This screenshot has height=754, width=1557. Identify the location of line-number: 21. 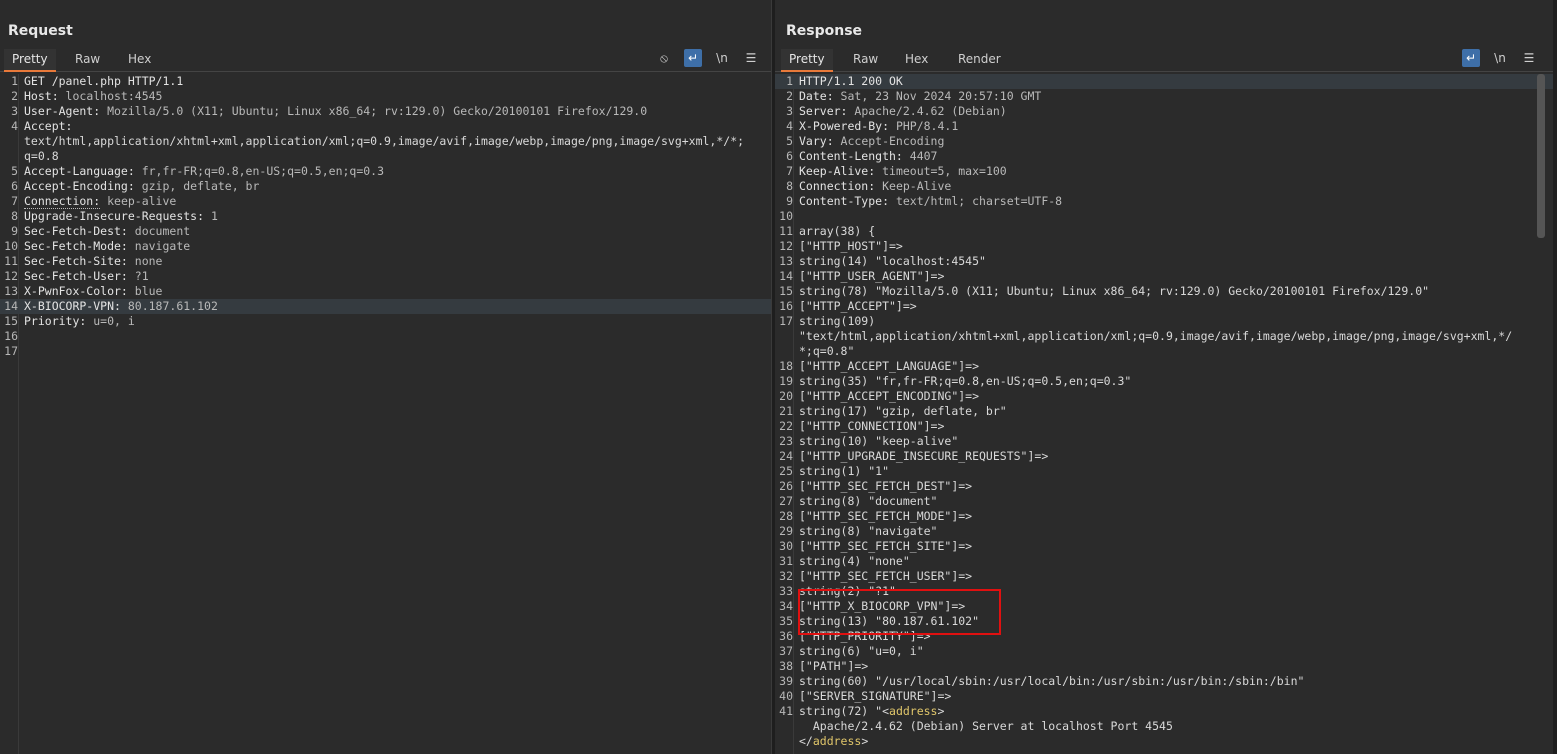
(786, 411).